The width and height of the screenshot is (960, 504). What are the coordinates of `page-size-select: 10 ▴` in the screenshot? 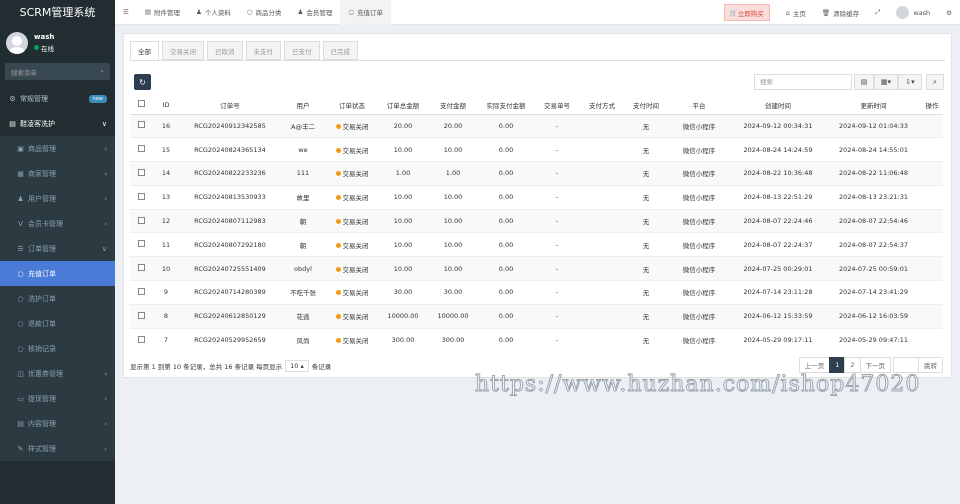 It's located at (297, 366).